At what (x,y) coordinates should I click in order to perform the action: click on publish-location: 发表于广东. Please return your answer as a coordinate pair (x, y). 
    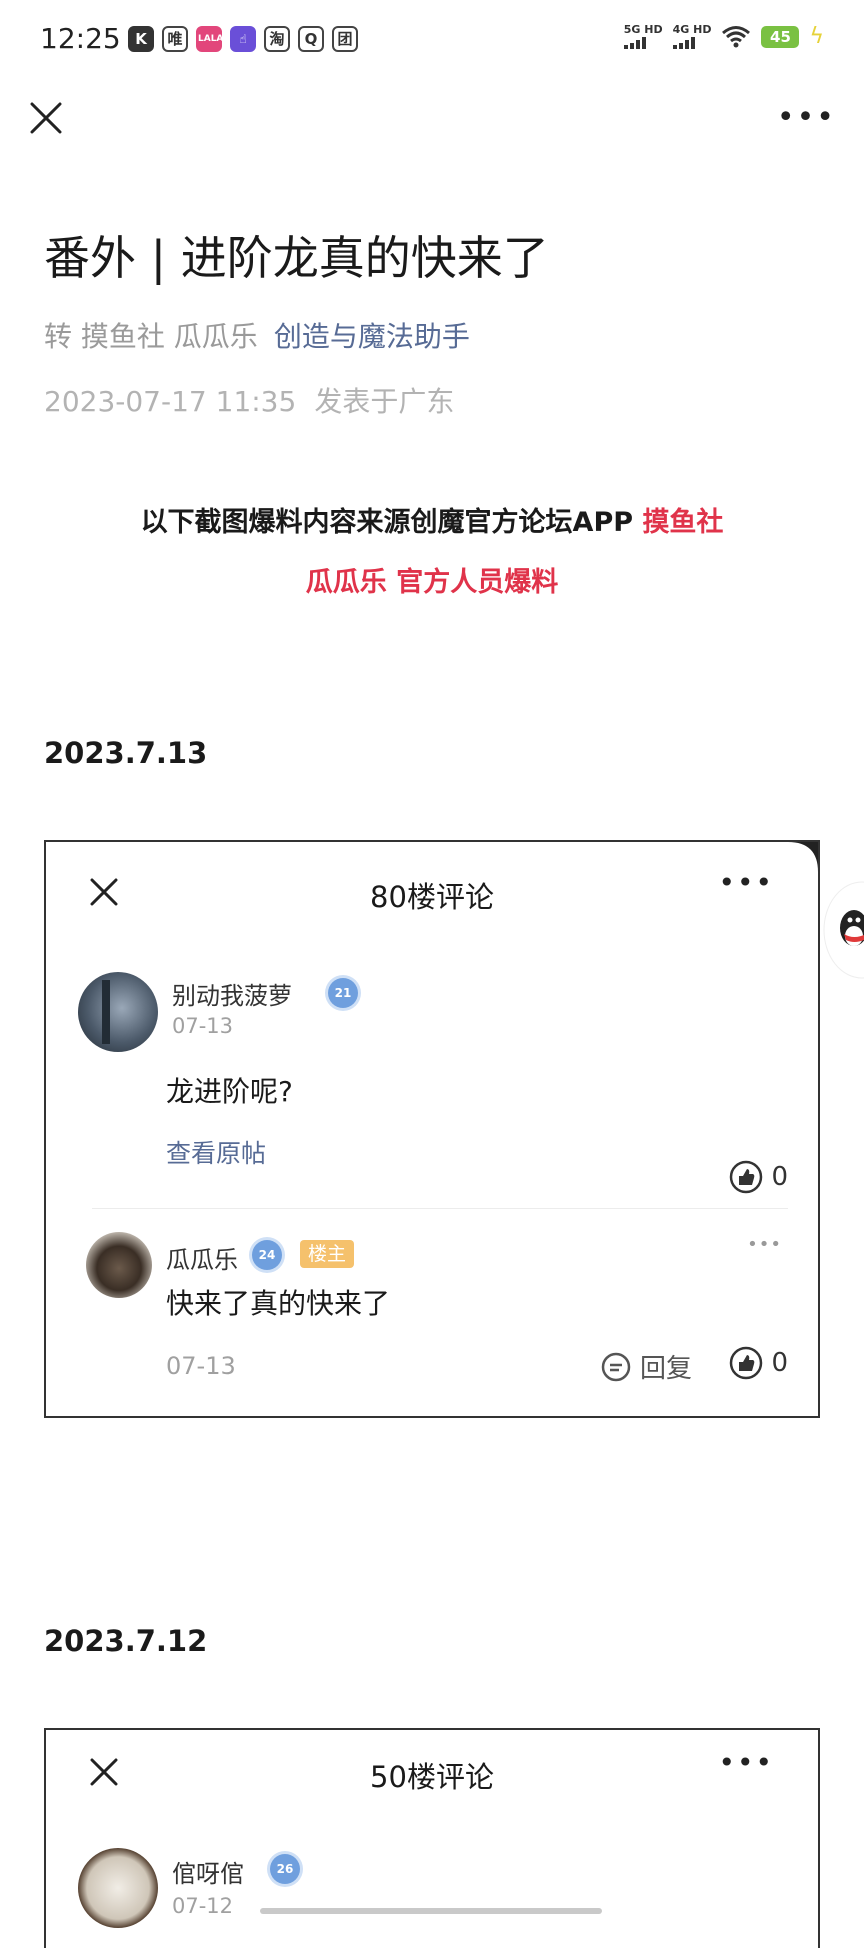
    Looking at the image, I should click on (384, 401).